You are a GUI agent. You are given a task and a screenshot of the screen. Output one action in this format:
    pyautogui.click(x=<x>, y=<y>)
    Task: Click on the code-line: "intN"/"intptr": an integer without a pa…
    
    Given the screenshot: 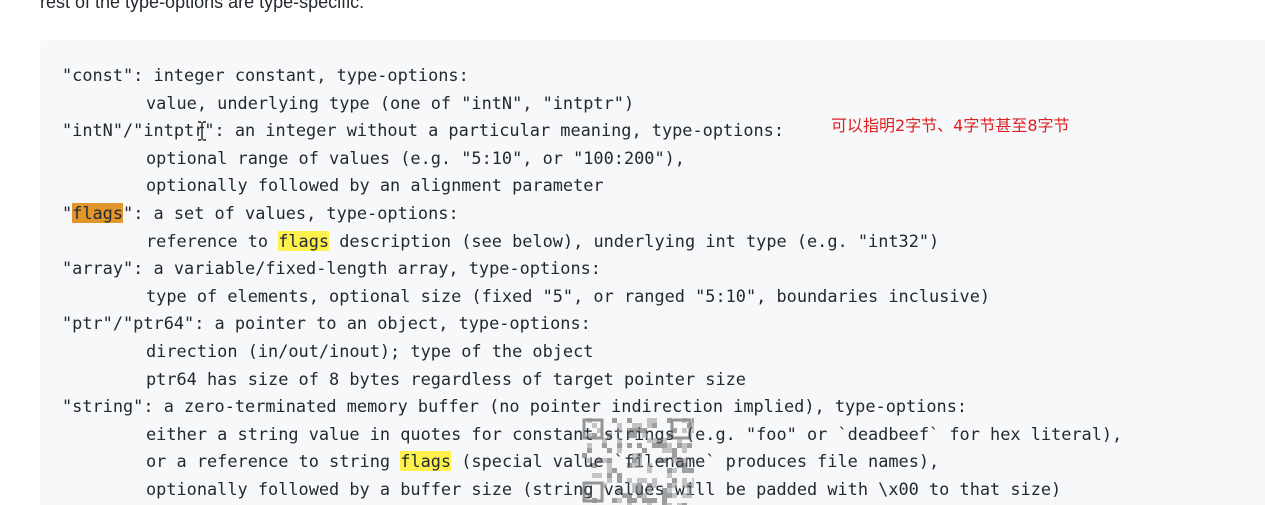 What is the action you would take?
    pyautogui.click(x=423, y=131)
    